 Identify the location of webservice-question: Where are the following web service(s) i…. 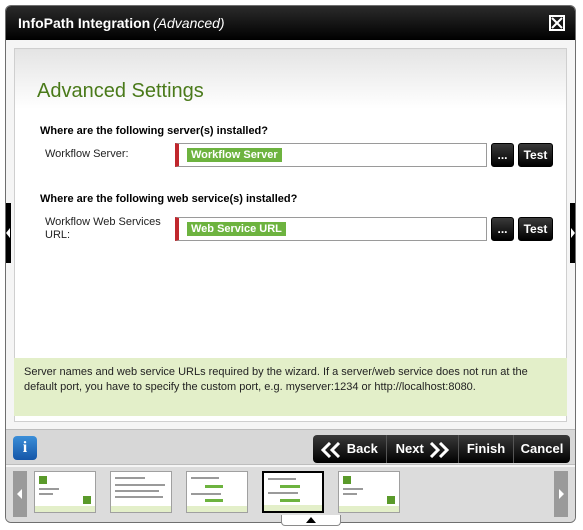
(169, 199).